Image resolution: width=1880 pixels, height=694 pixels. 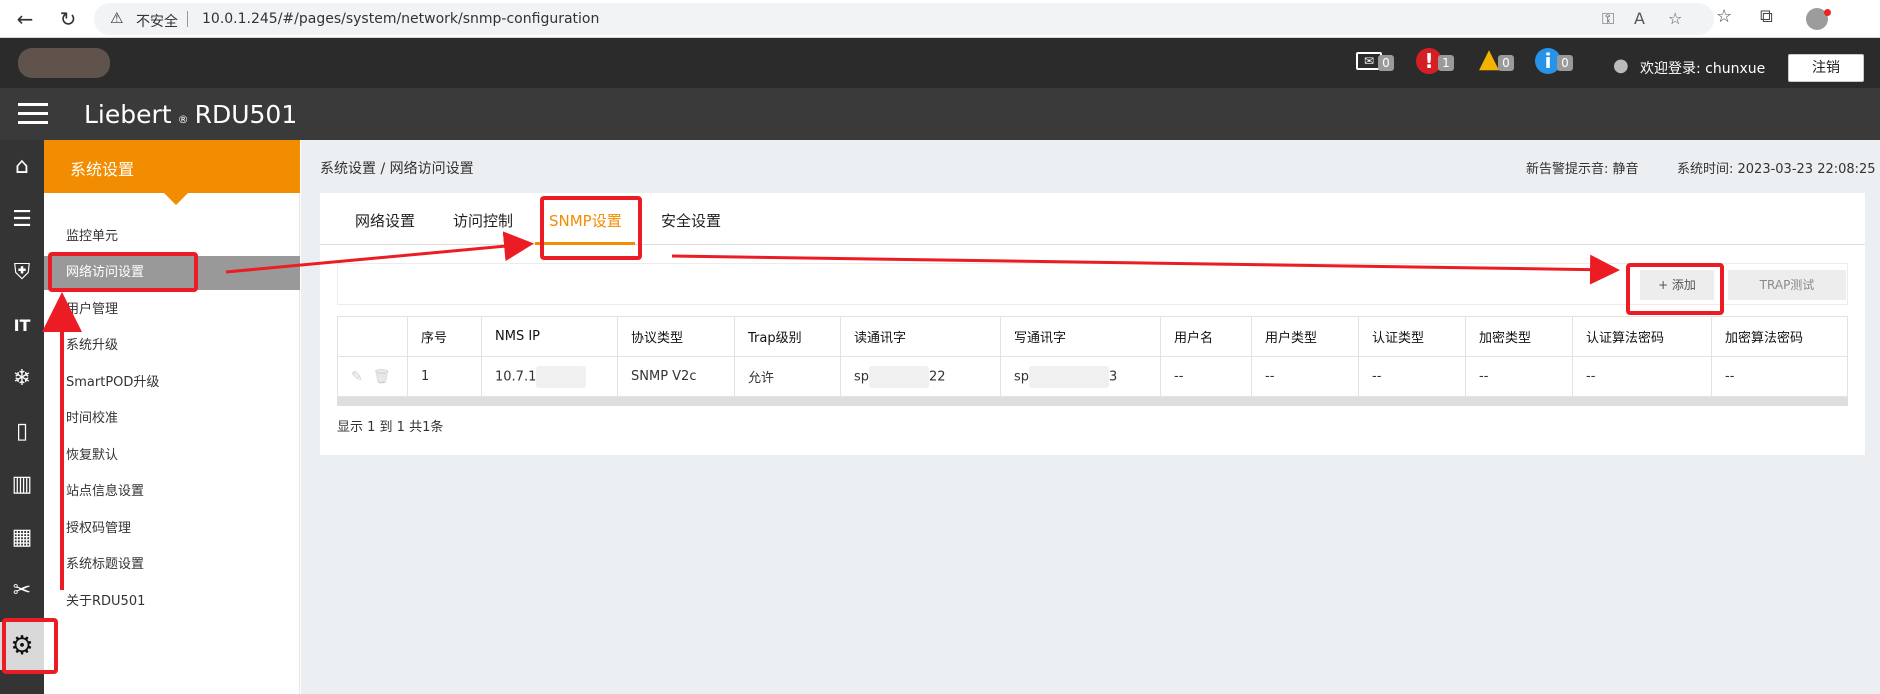 What do you see at coordinates (172, 346) in the screenshot?
I see `menu-item-system-upgrade: 系统升级` at bounding box center [172, 346].